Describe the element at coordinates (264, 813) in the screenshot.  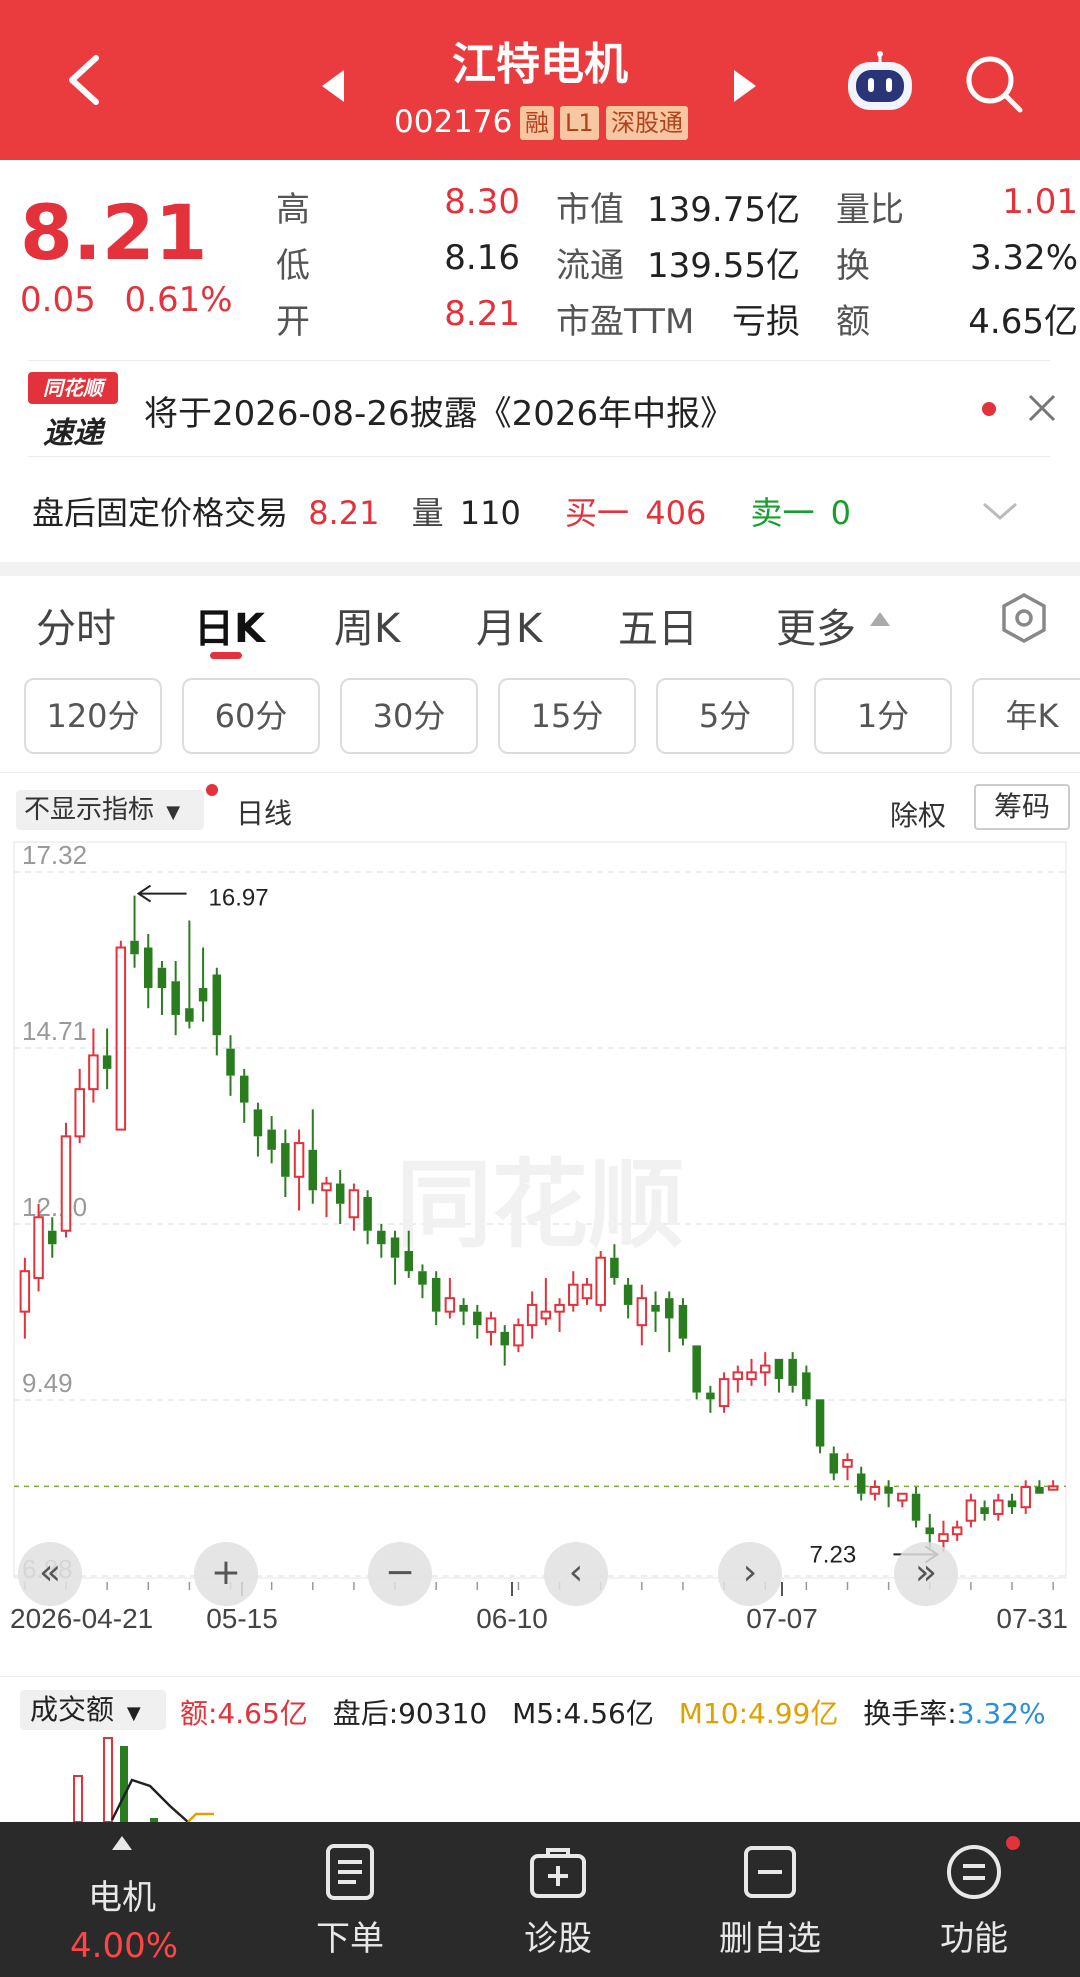
I see `line-type-label: 日线` at that location.